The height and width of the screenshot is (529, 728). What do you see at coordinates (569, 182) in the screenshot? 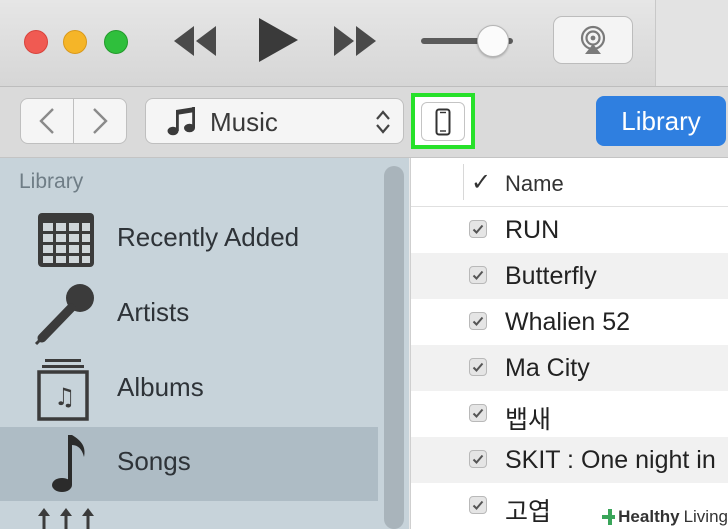
I see `list-header: ✓ Name` at bounding box center [569, 182].